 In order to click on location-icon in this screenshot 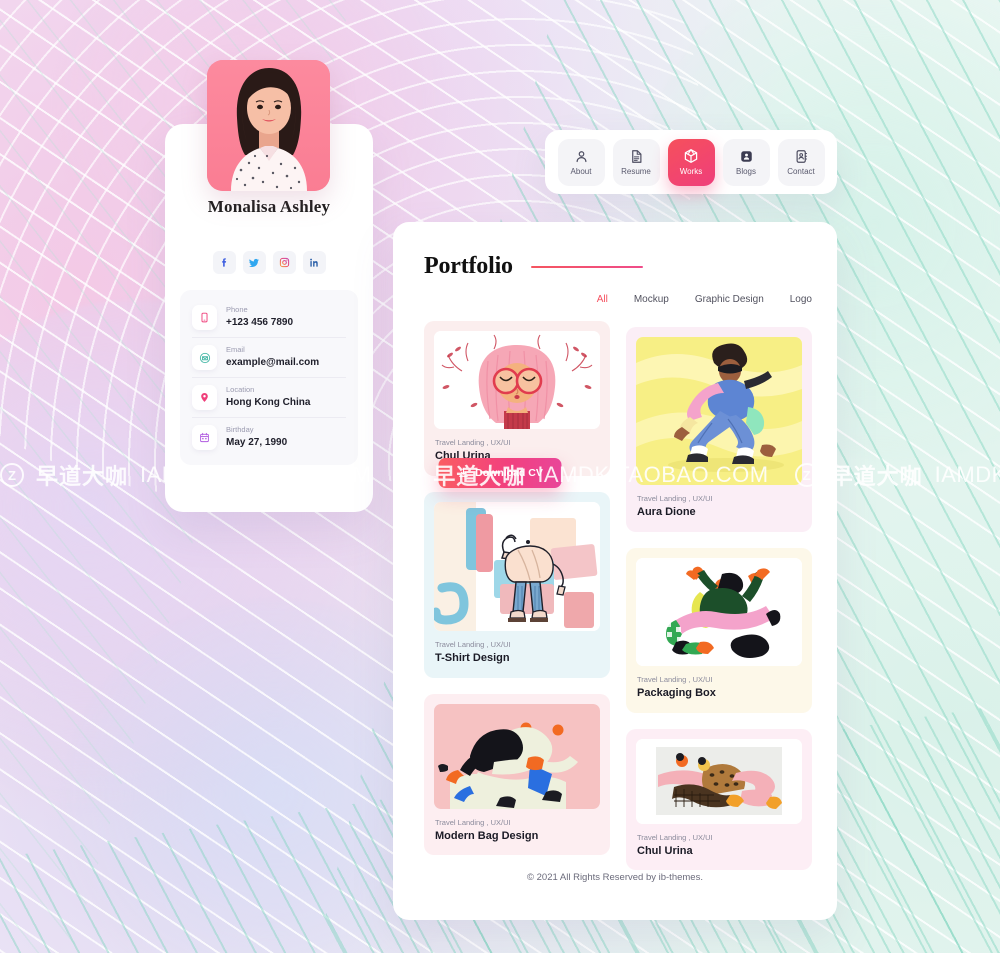, I will do `click(204, 397)`.